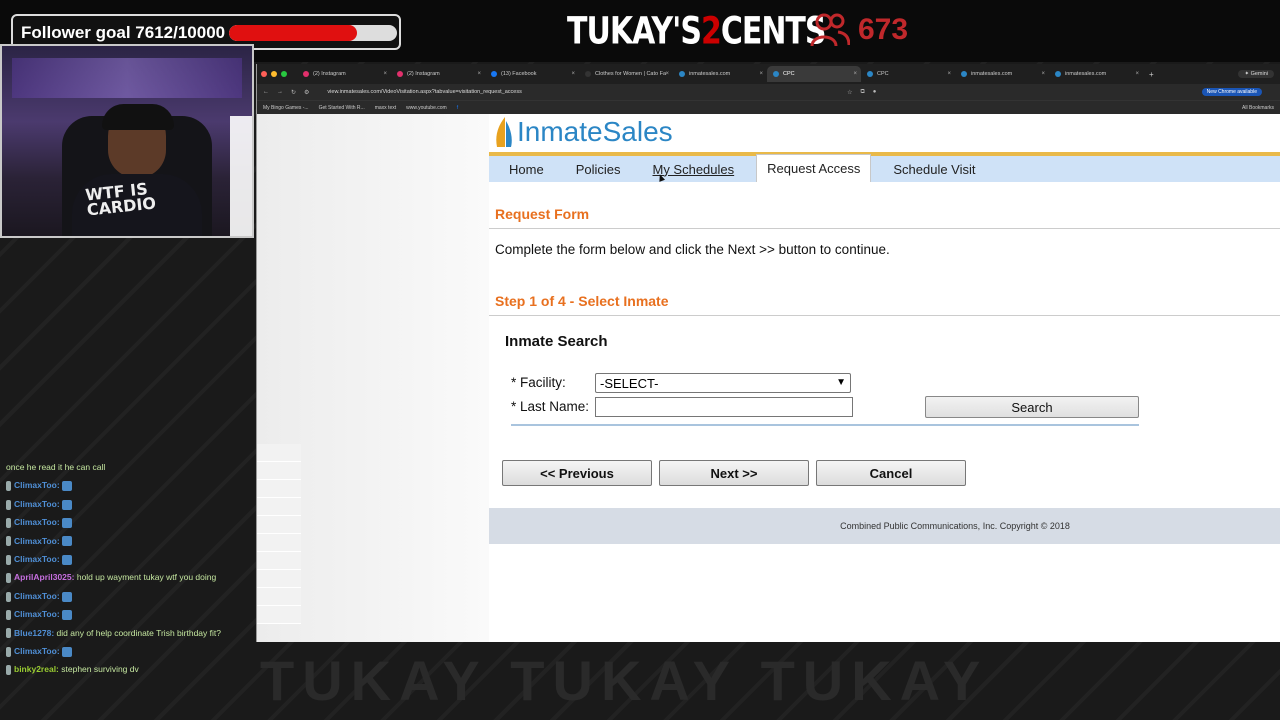 The height and width of the screenshot is (720, 1280). Describe the element at coordinates (34, 633) in the screenshot. I see `chat-username: Blue1278:` at that location.